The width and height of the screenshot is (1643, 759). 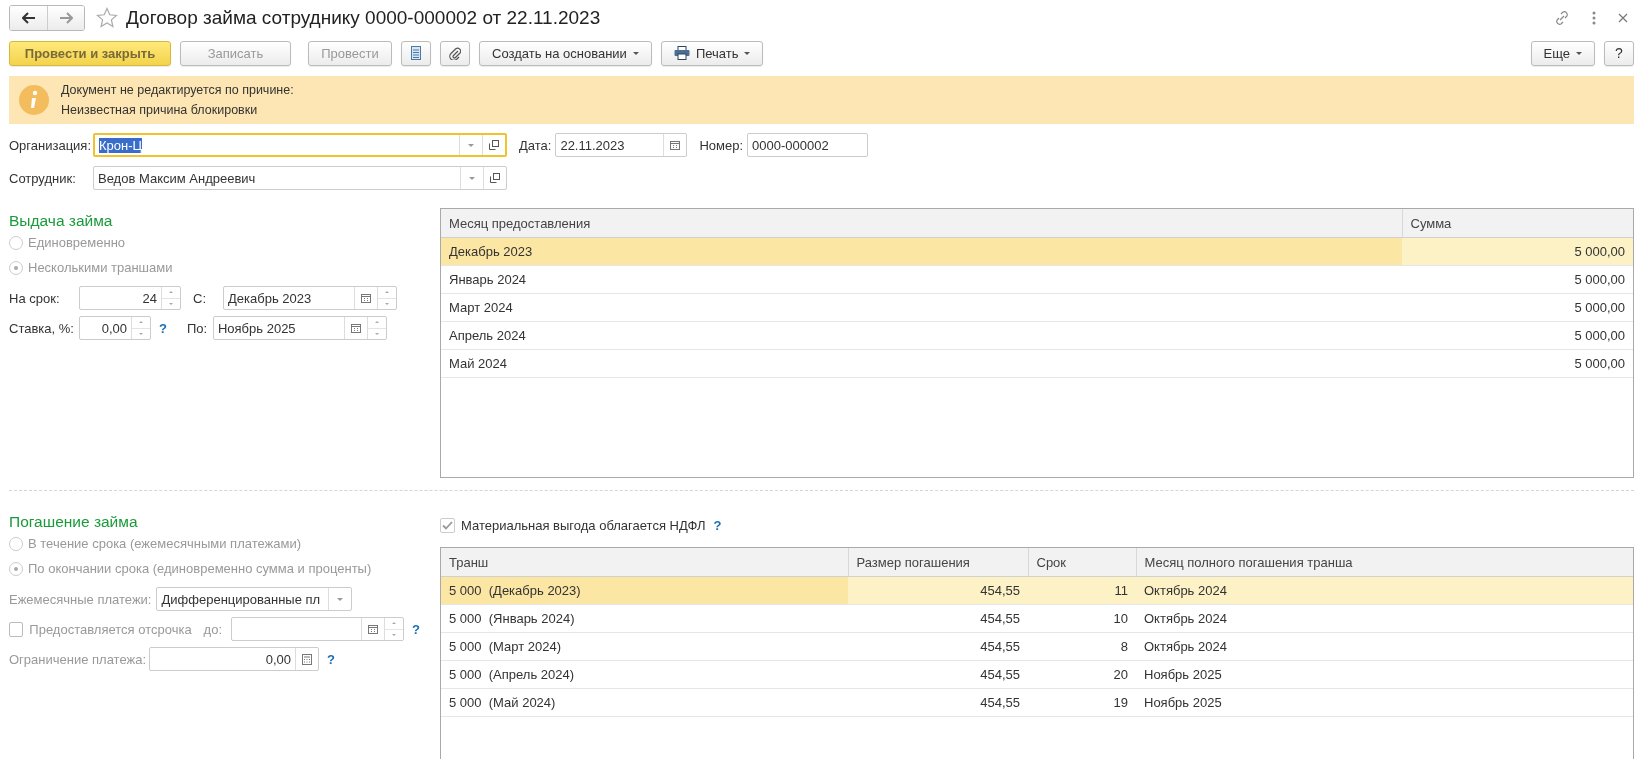 I want to click on radio-label: По окончании срока (единовременно сумма и проценты), so click(x=200, y=568).